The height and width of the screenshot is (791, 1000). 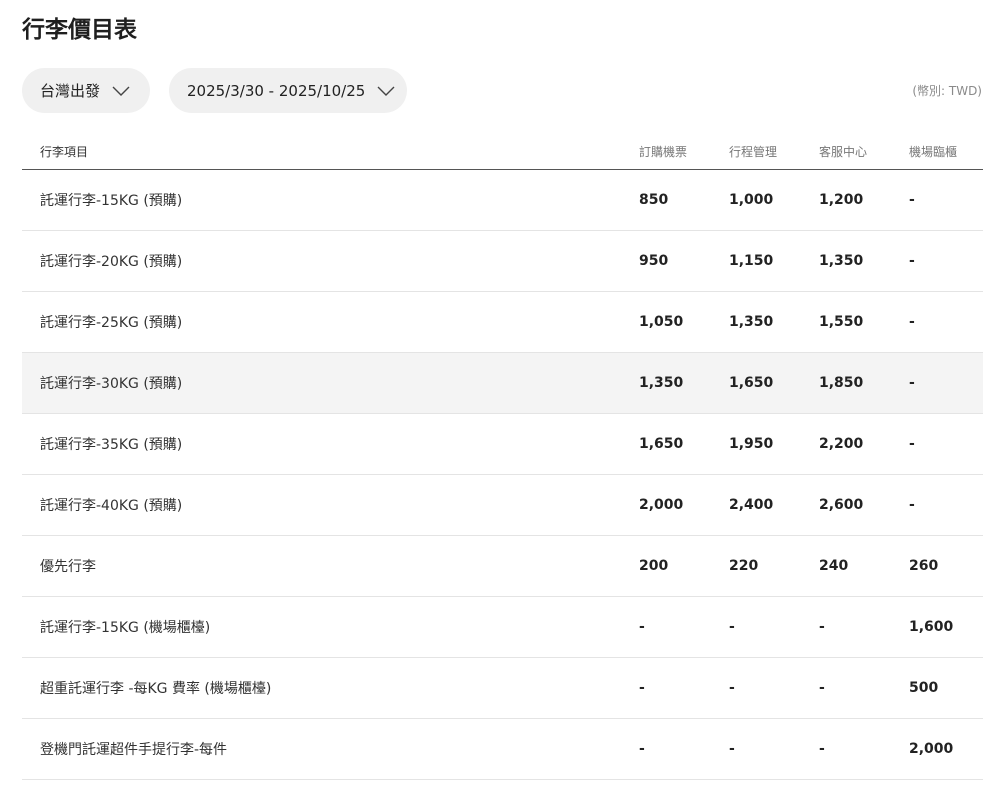 I want to click on price-service: 2,200, so click(x=841, y=444).